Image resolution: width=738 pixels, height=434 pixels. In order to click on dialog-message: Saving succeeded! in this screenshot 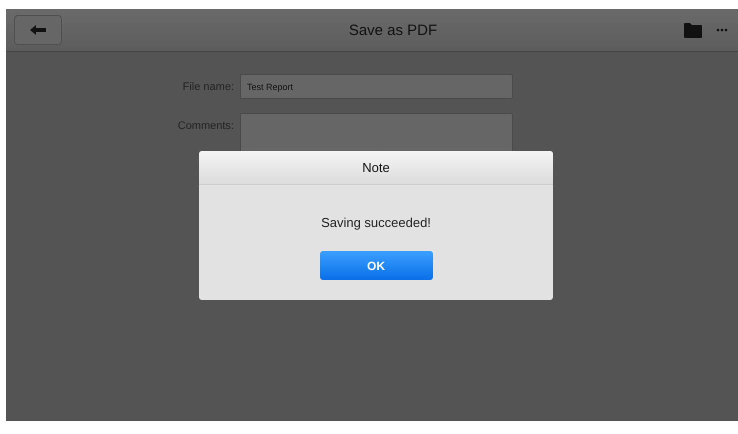, I will do `click(376, 222)`.